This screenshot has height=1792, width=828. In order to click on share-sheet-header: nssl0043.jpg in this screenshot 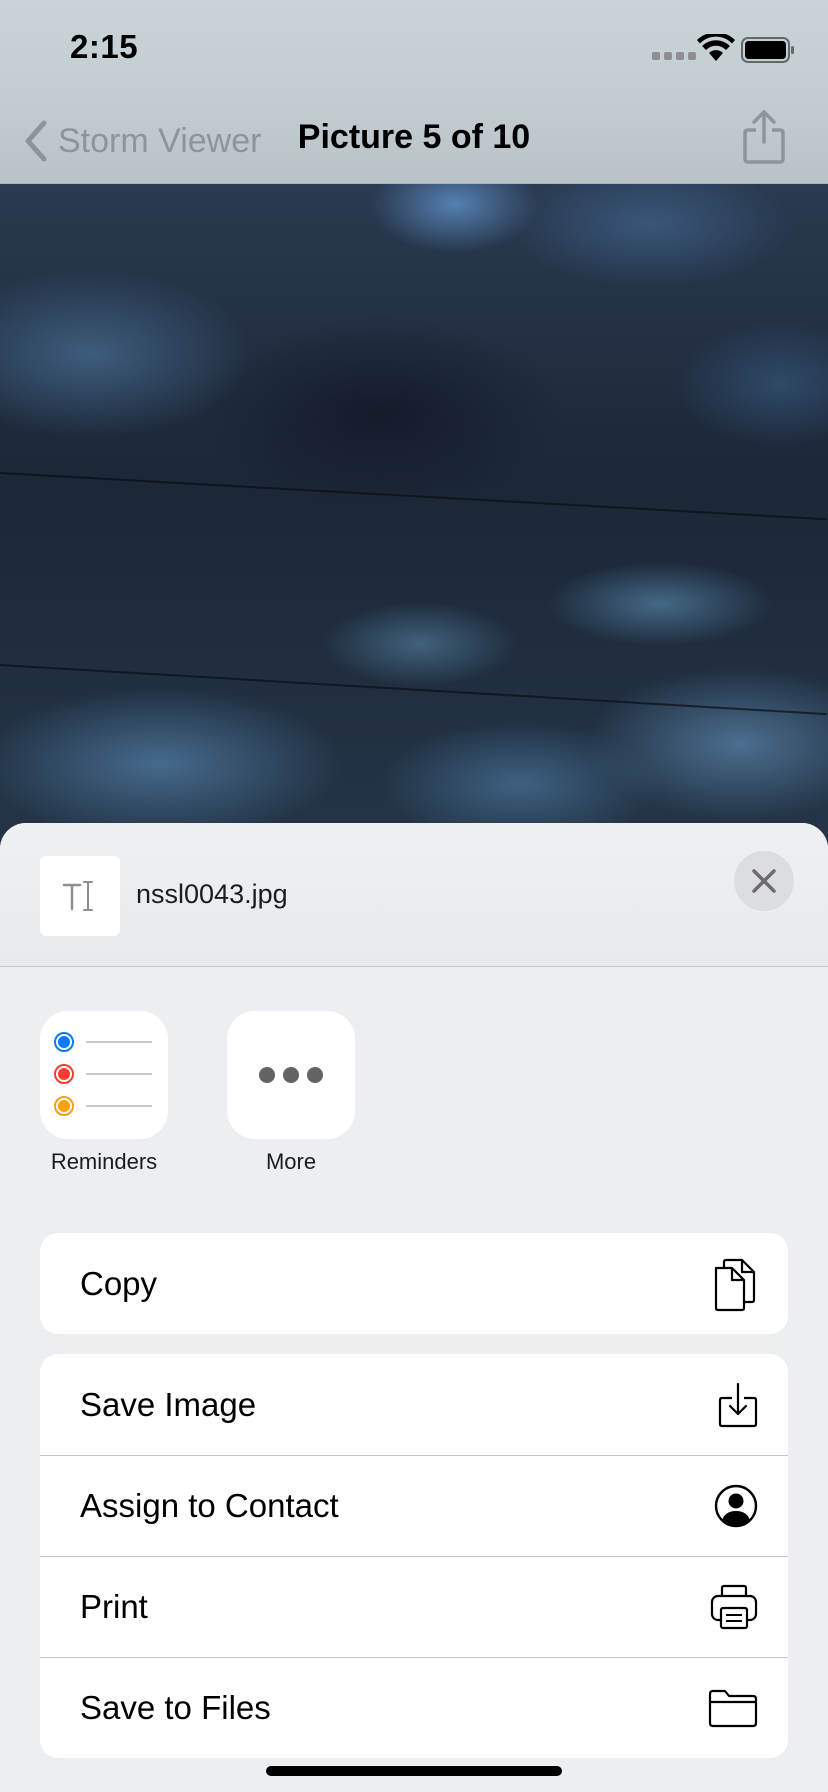, I will do `click(414, 895)`.